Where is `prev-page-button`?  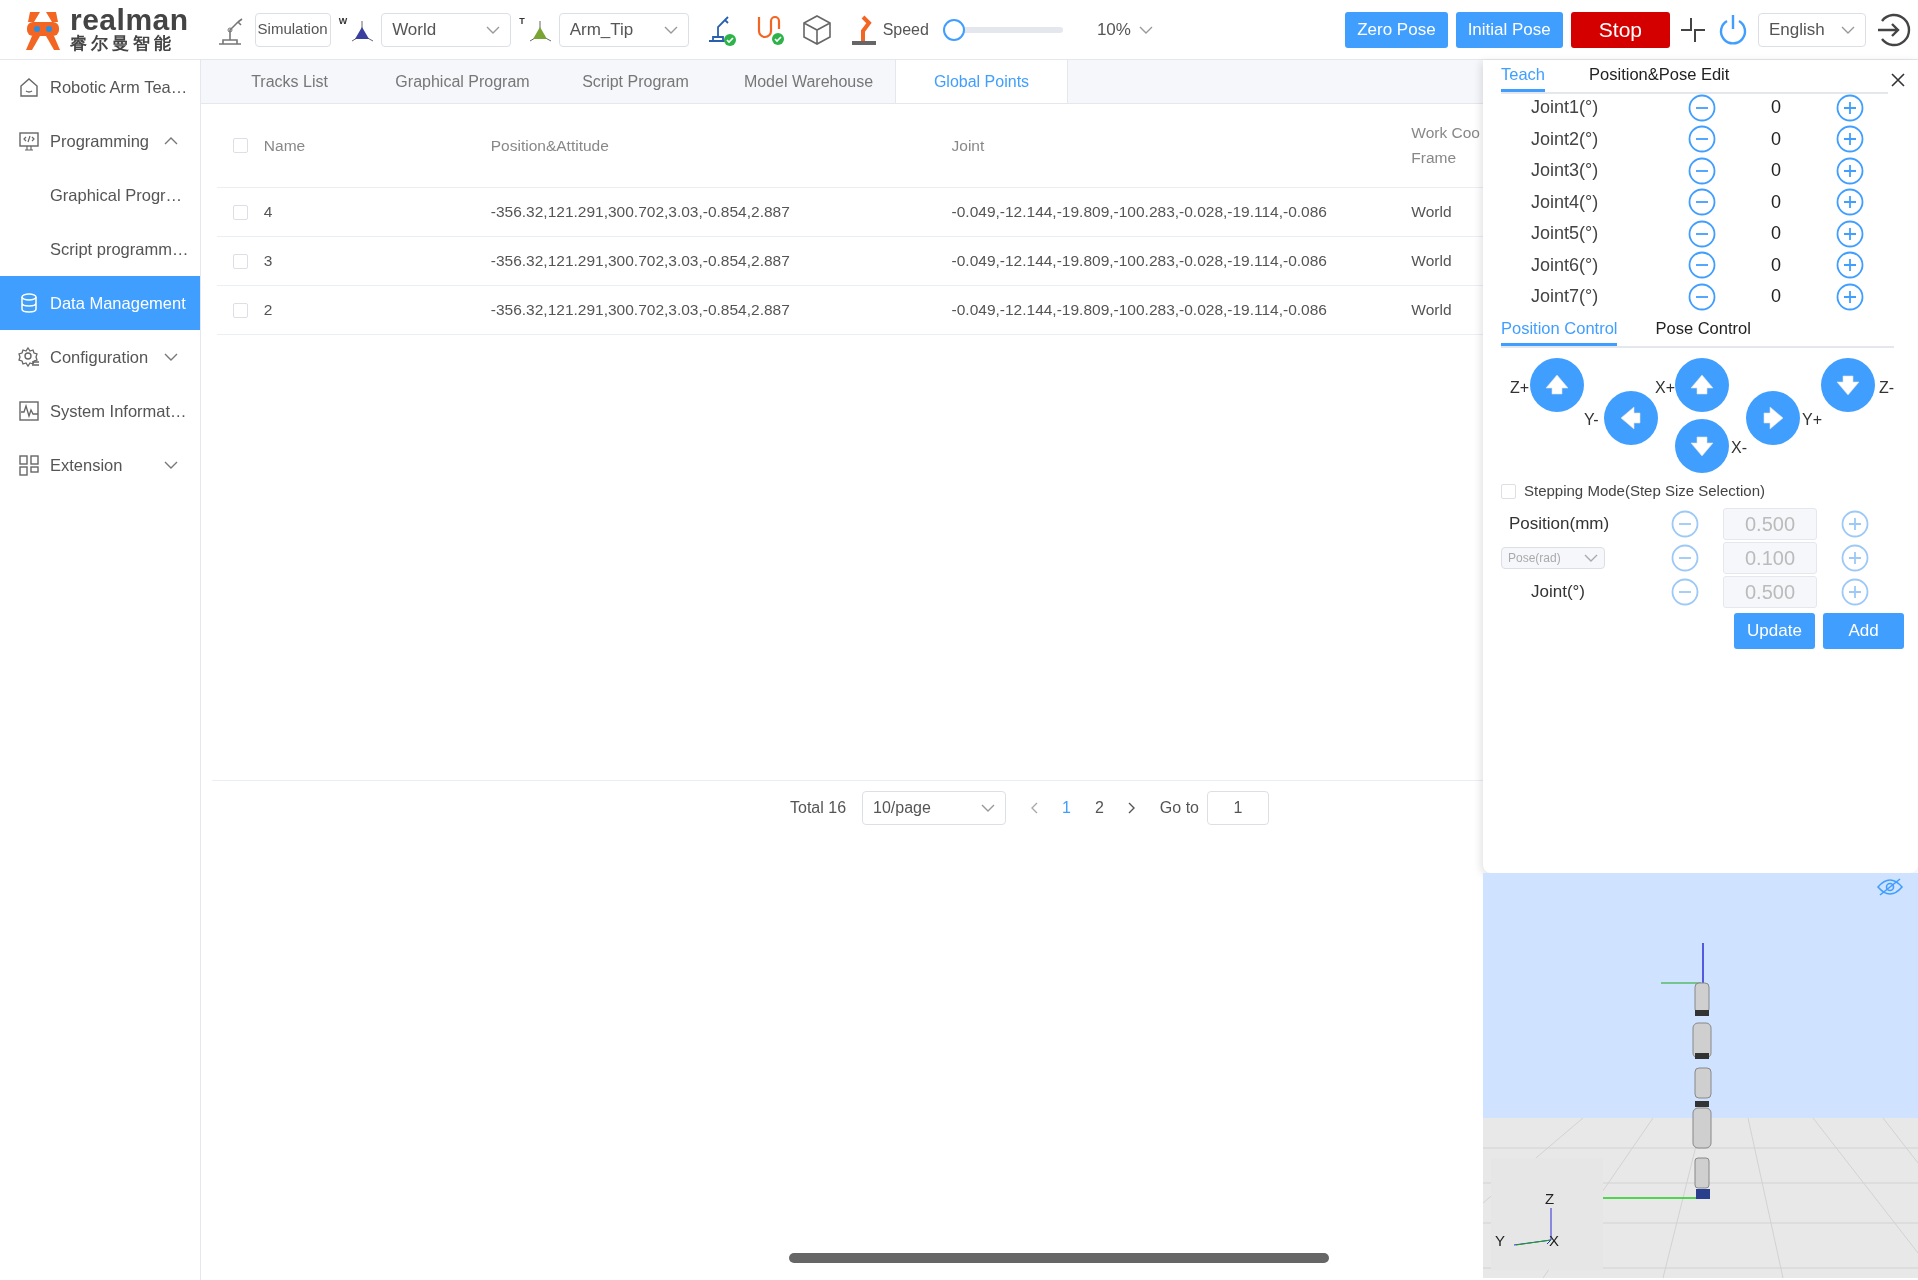
prev-page-button is located at coordinates (1034, 808).